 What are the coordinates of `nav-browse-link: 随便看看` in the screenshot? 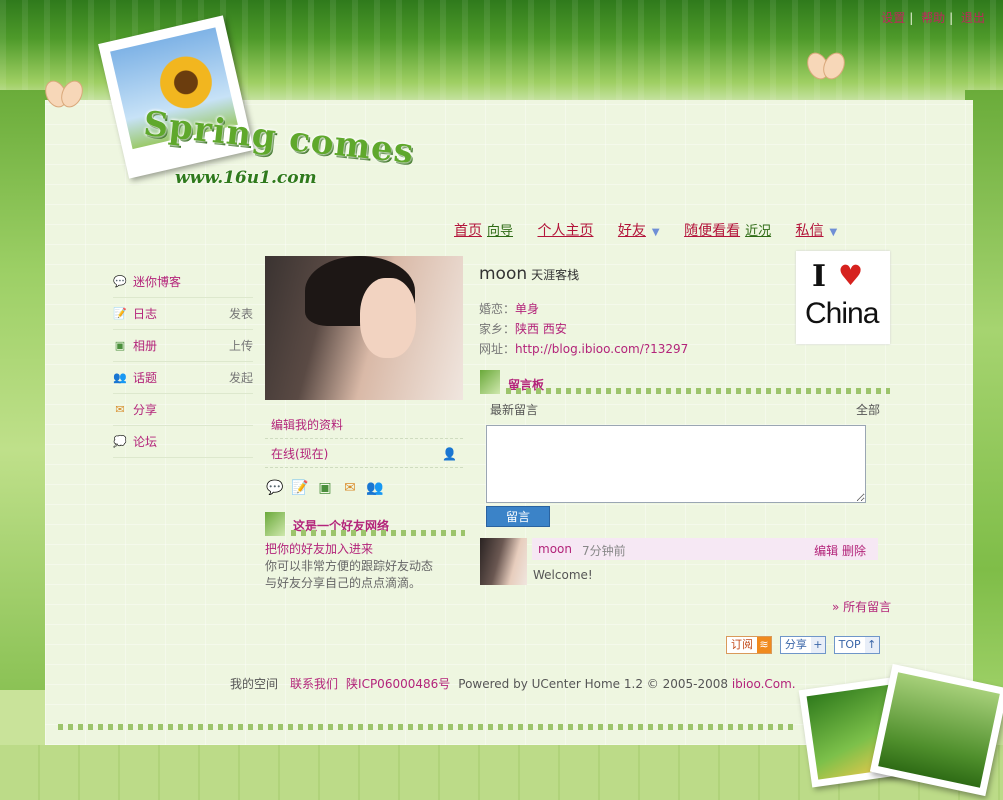 It's located at (712, 231).